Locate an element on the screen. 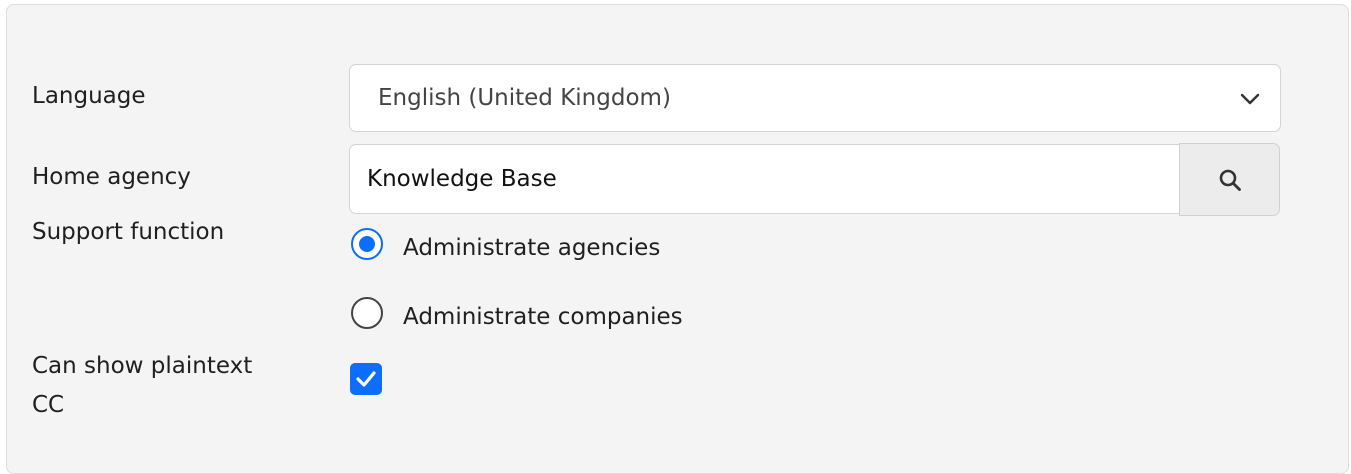 The width and height of the screenshot is (1351, 474). chevron-down-icon is located at coordinates (1250, 99).